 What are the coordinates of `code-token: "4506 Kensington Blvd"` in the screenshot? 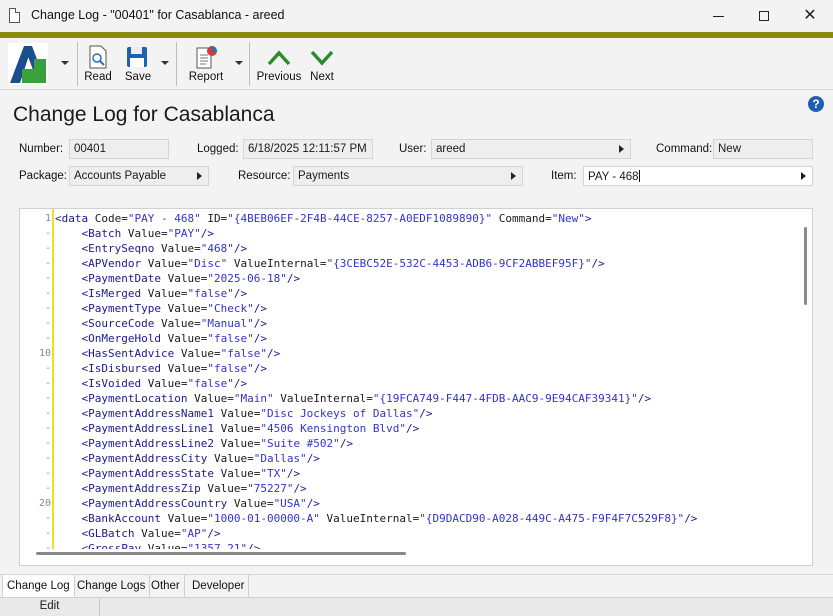 It's located at (333, 428).